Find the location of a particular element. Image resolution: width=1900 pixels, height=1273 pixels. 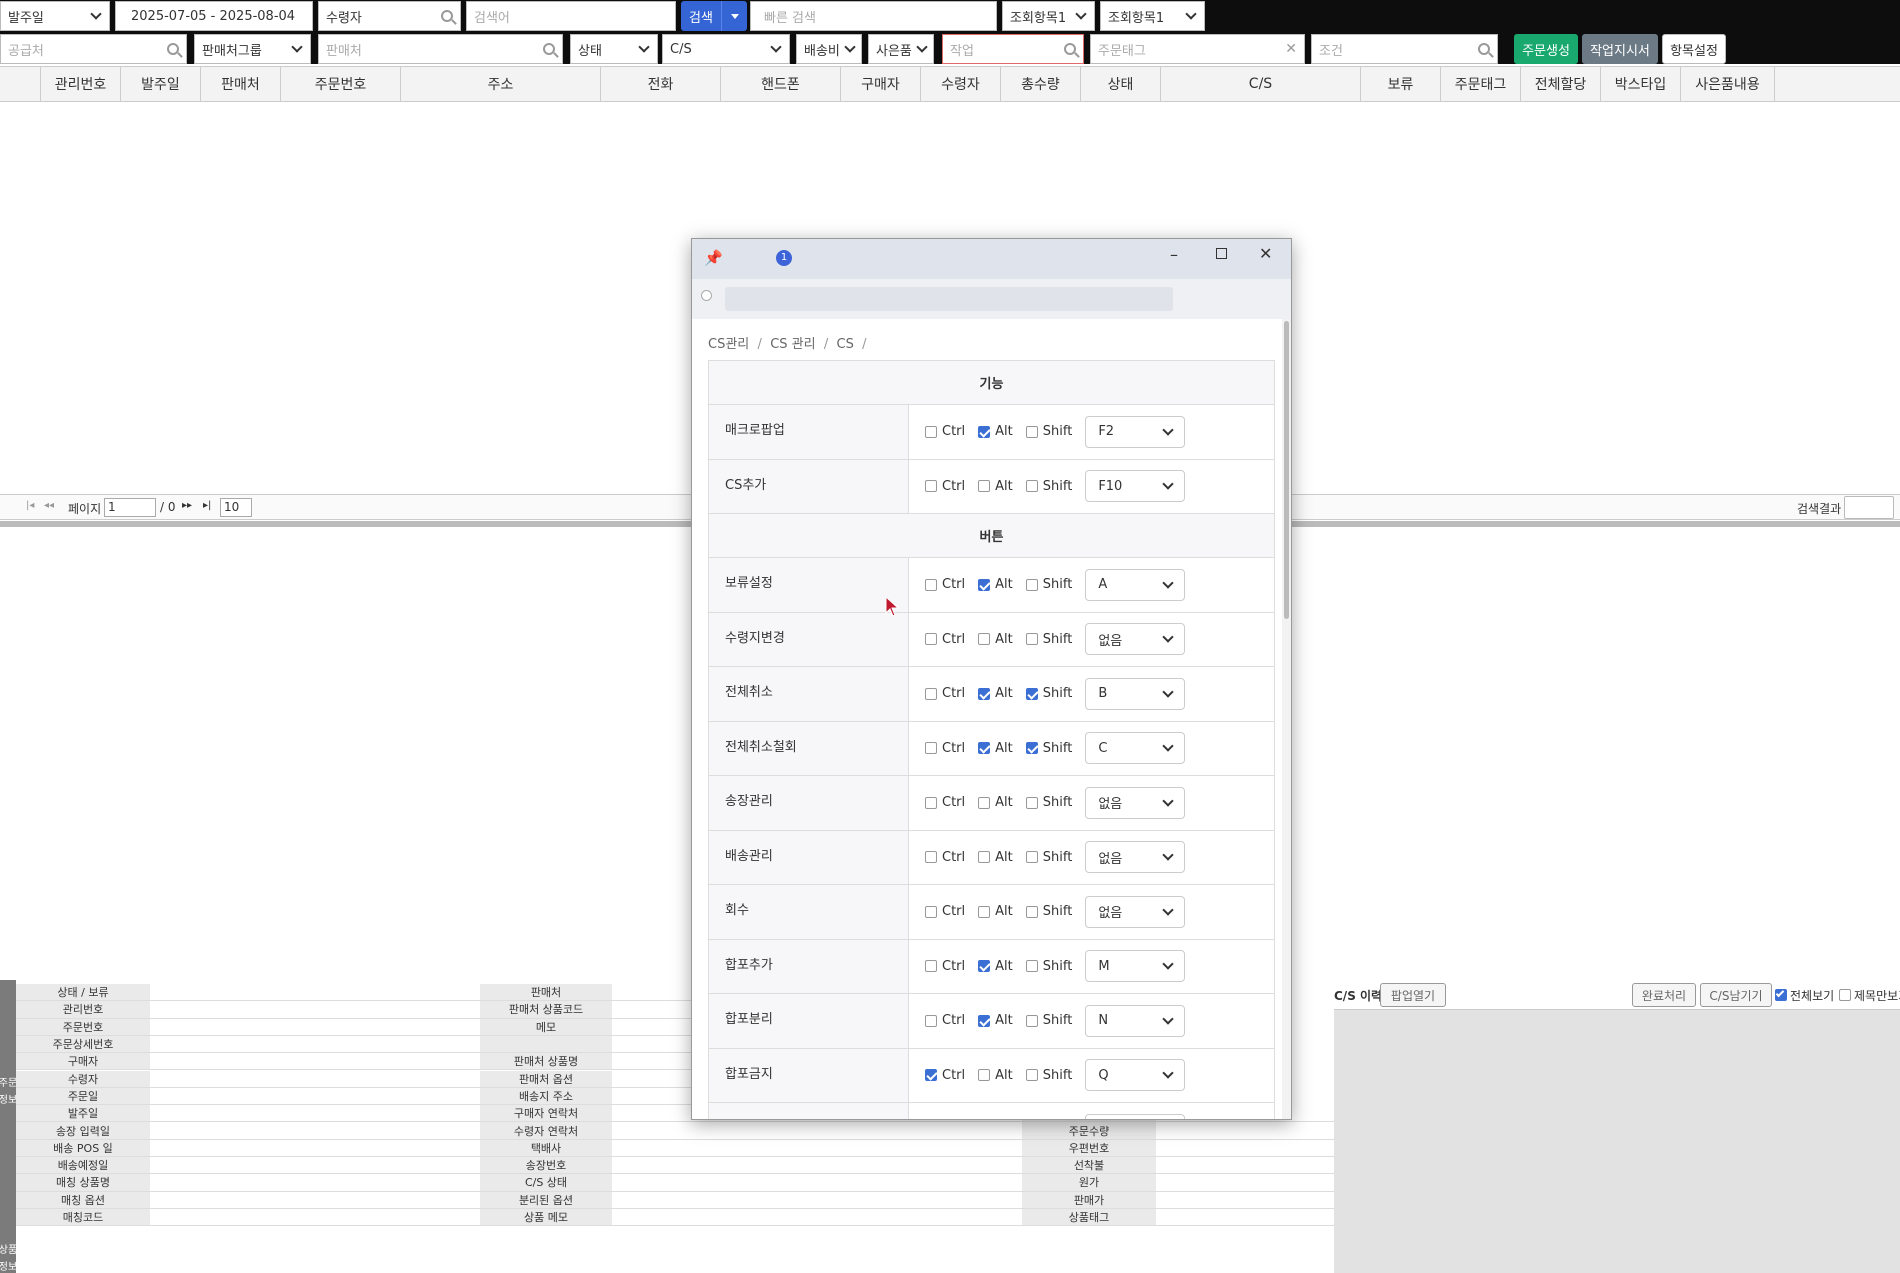

dialog-scrollbar is located at coordinates (1286, 719).